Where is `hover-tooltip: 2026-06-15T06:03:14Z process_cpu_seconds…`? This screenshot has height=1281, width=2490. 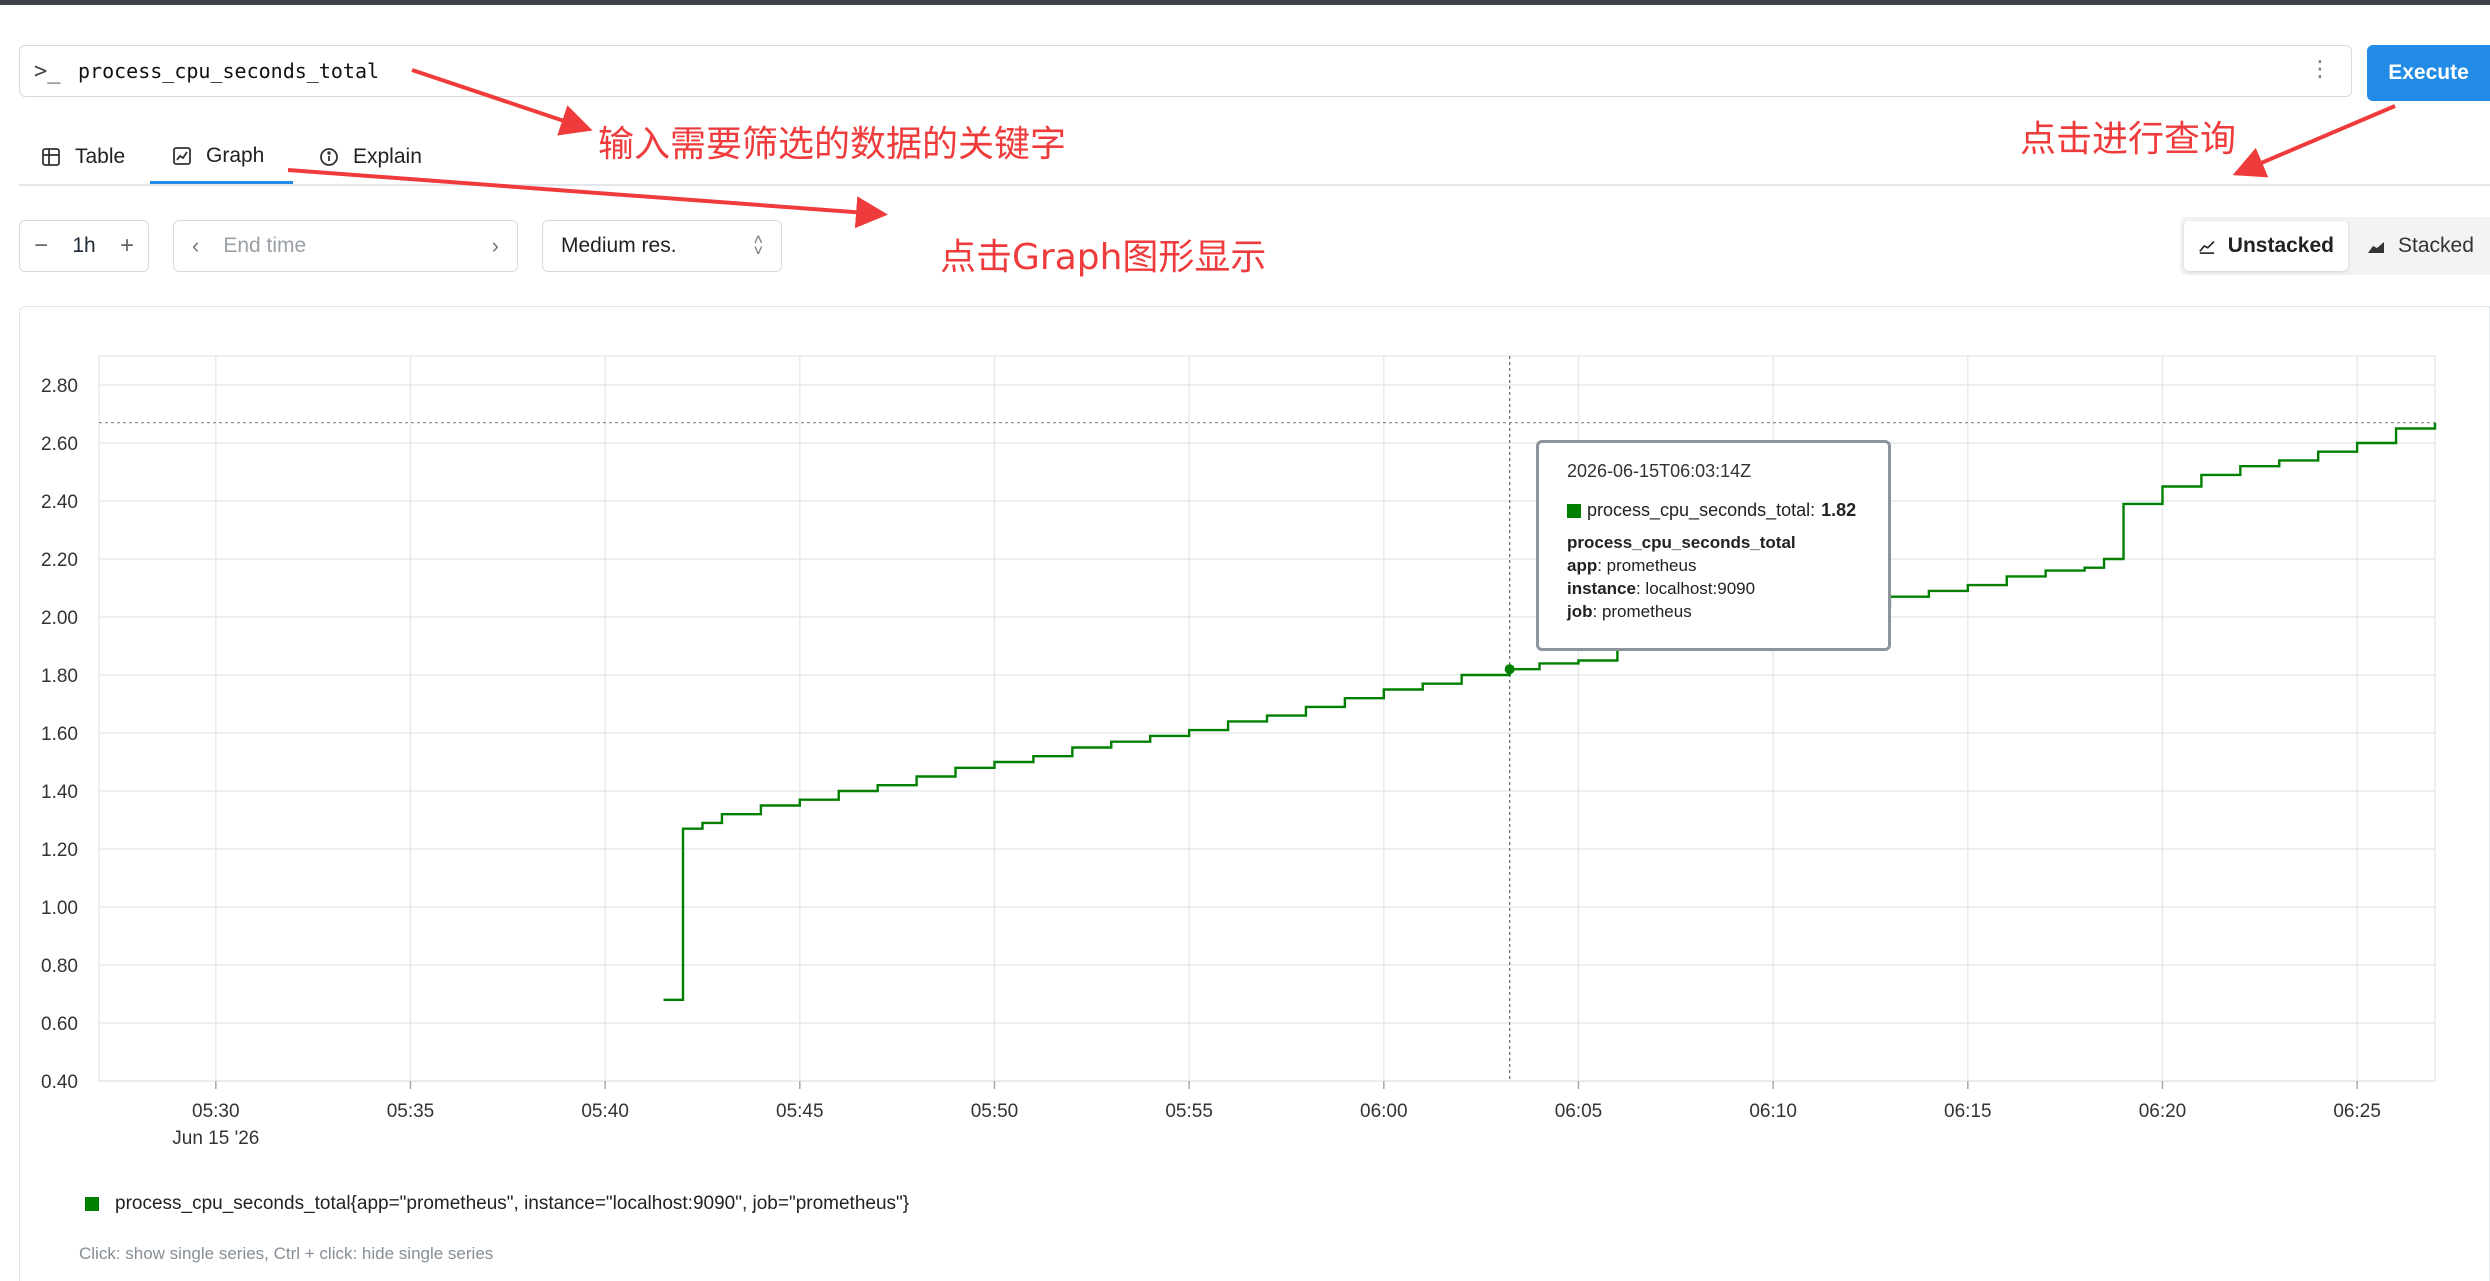 hover-tooltip: 2026-06-15T06:03:14Z process_cpu_seconds… is located at coordinates (1713, 545).